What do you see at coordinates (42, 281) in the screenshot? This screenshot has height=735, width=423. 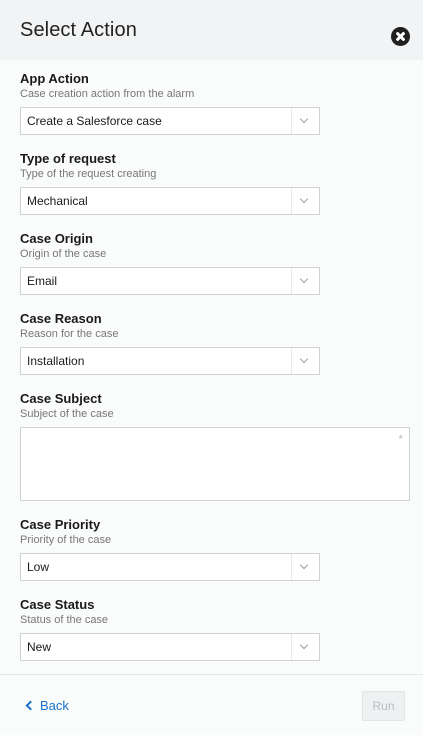 I see `select-value: Email` at bounding box center [42, 281].